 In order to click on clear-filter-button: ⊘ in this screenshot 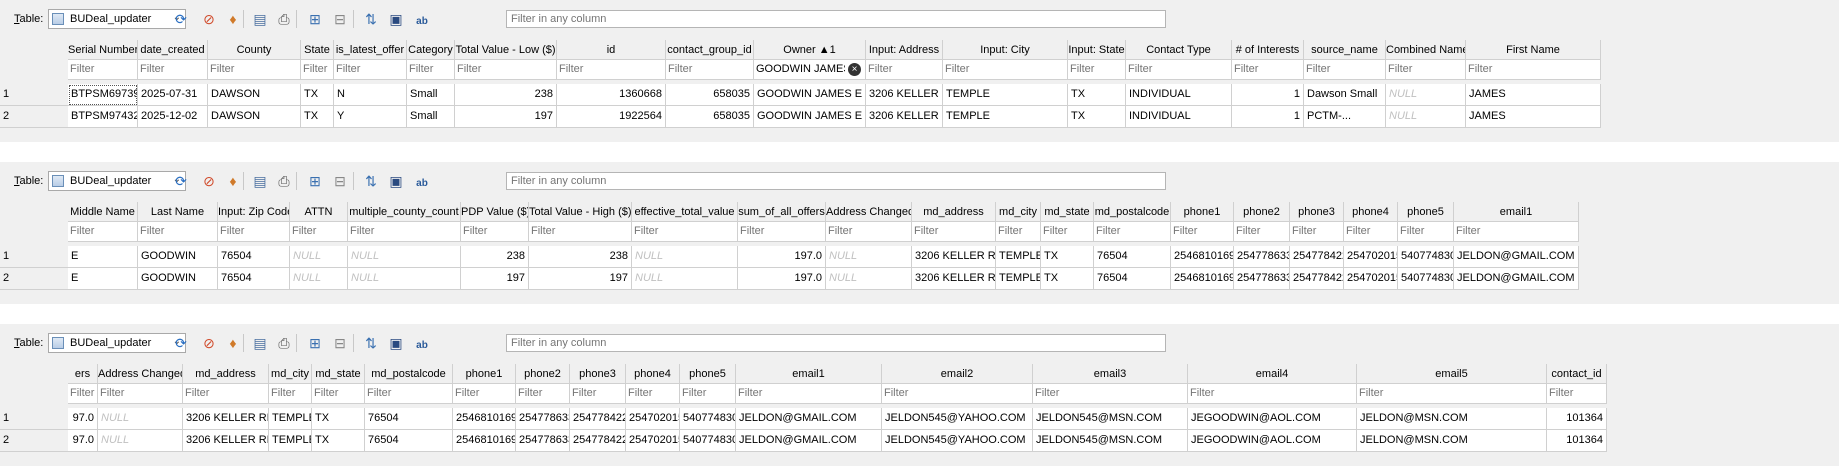, I will do `click(209, 181)`.